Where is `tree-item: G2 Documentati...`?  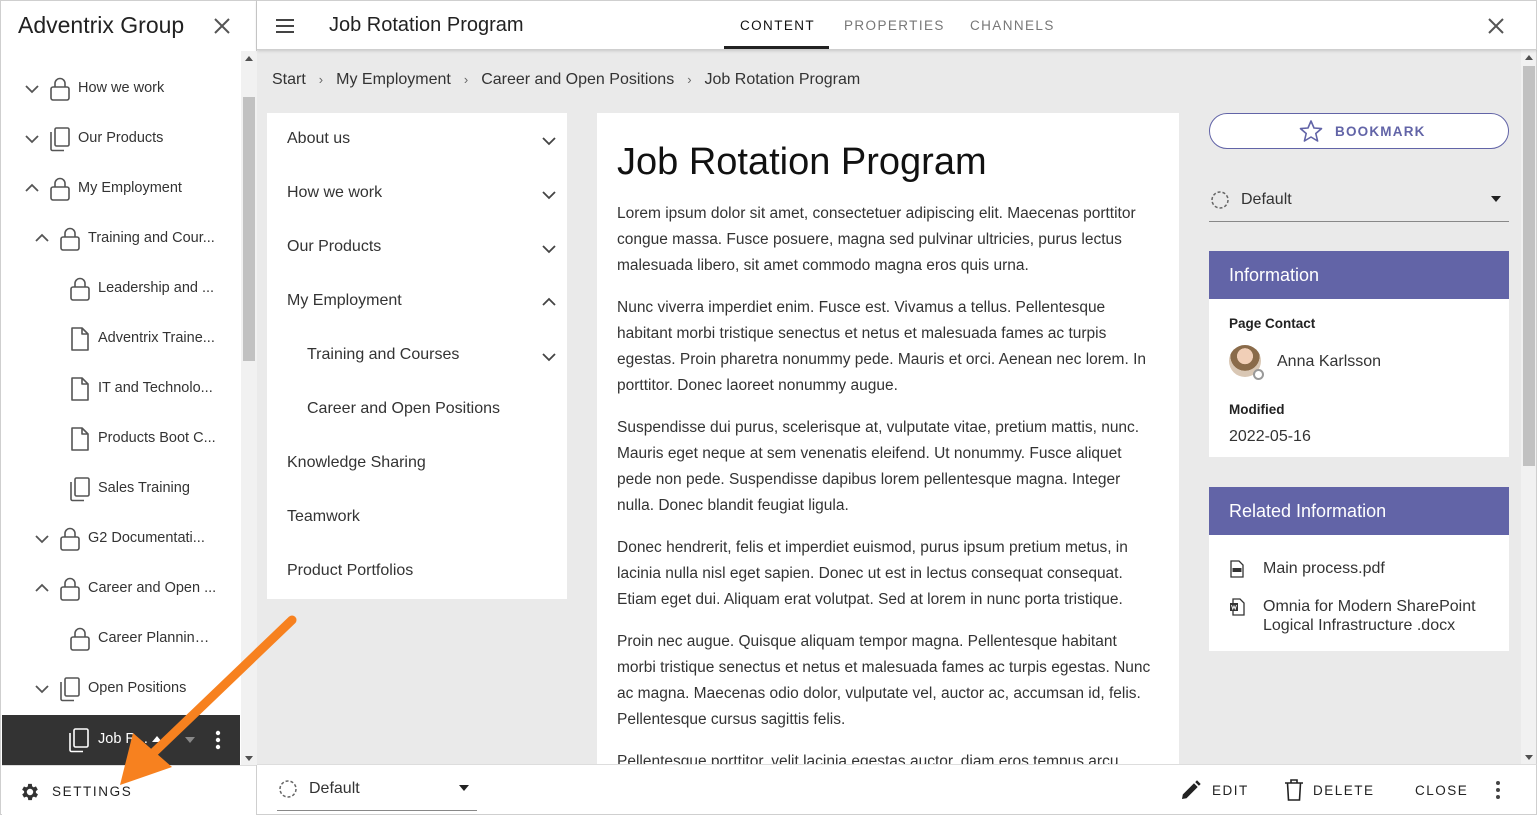
tree-item: G2 Documentati... is located at coordinates (121, 539).